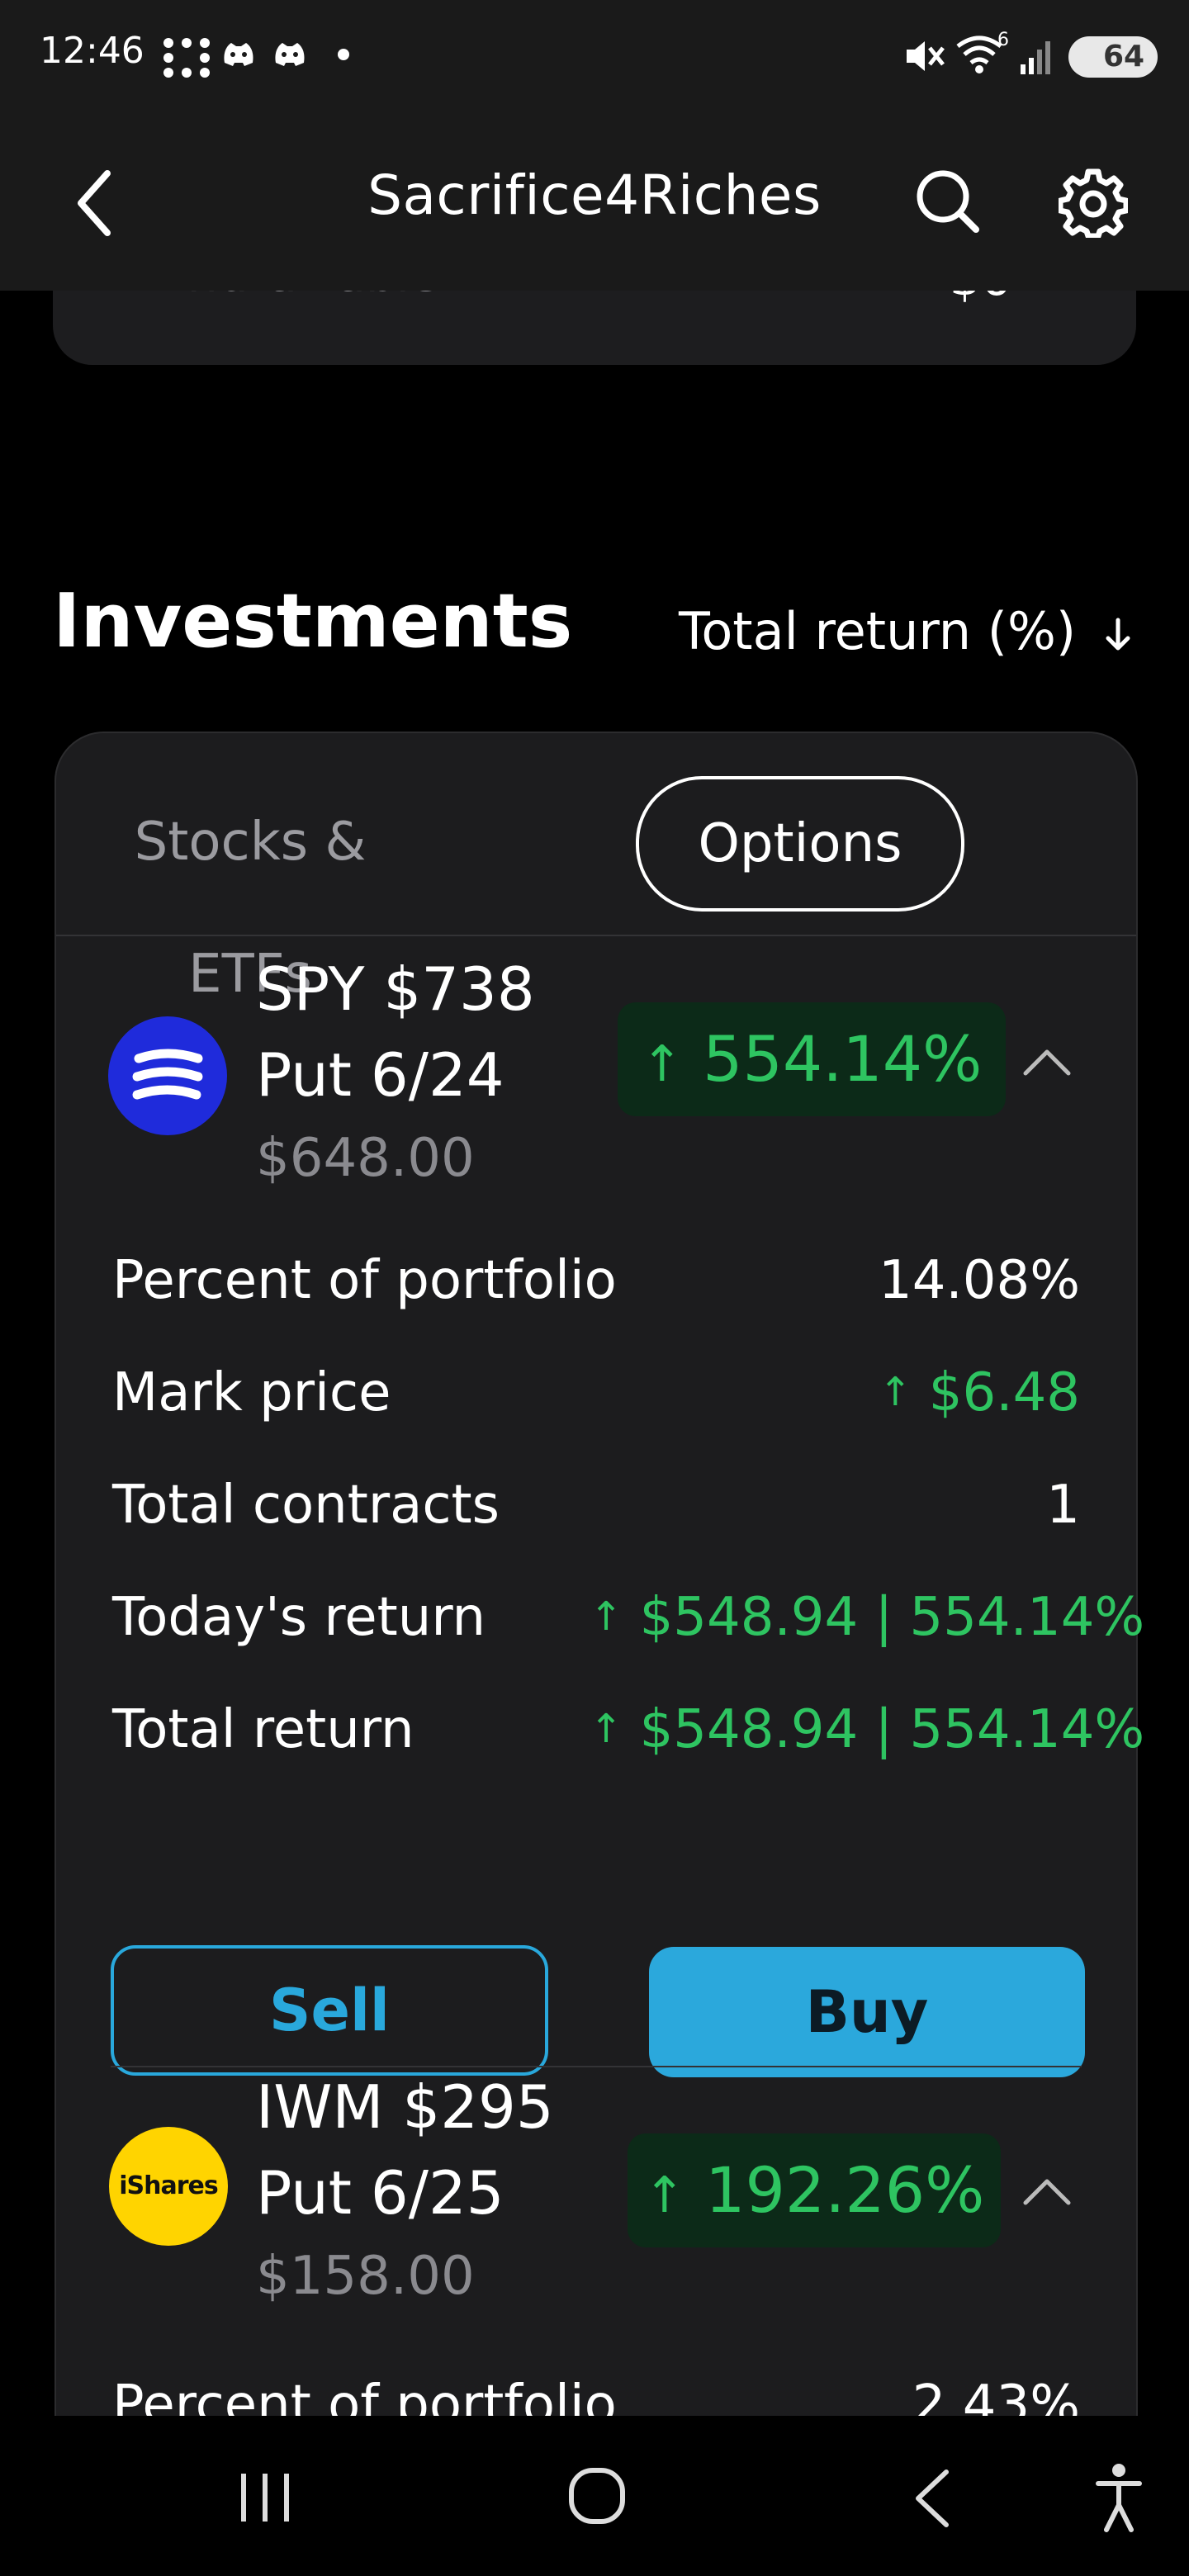 The height and width of the screenshot is (2576, 1189). What do you see at coordinates (274, 296) in the screenshot?
I see `withdrawable-label: Withdrawable` at bounding box center [274, 296].